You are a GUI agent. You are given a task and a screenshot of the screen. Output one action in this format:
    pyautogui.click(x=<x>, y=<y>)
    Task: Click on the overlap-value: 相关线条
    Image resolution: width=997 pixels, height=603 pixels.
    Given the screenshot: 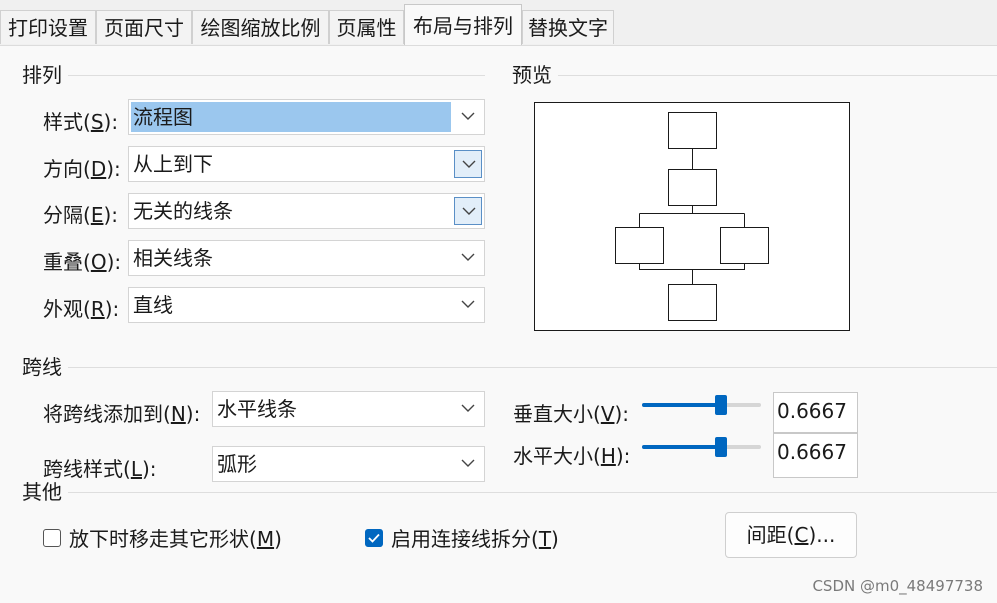 What is the action you would take?
    pyautogui.click(x=173, y=258)
    